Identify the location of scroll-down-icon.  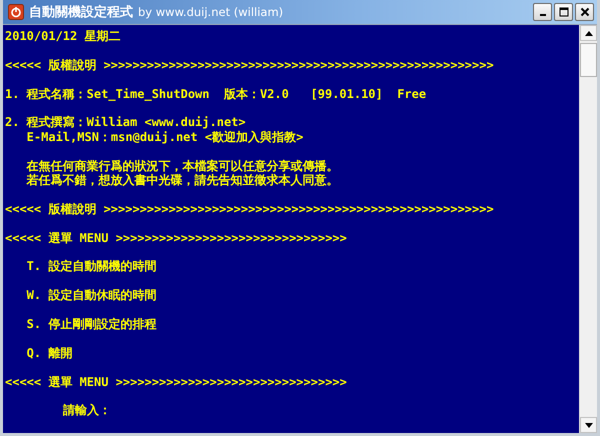
(588, 425).